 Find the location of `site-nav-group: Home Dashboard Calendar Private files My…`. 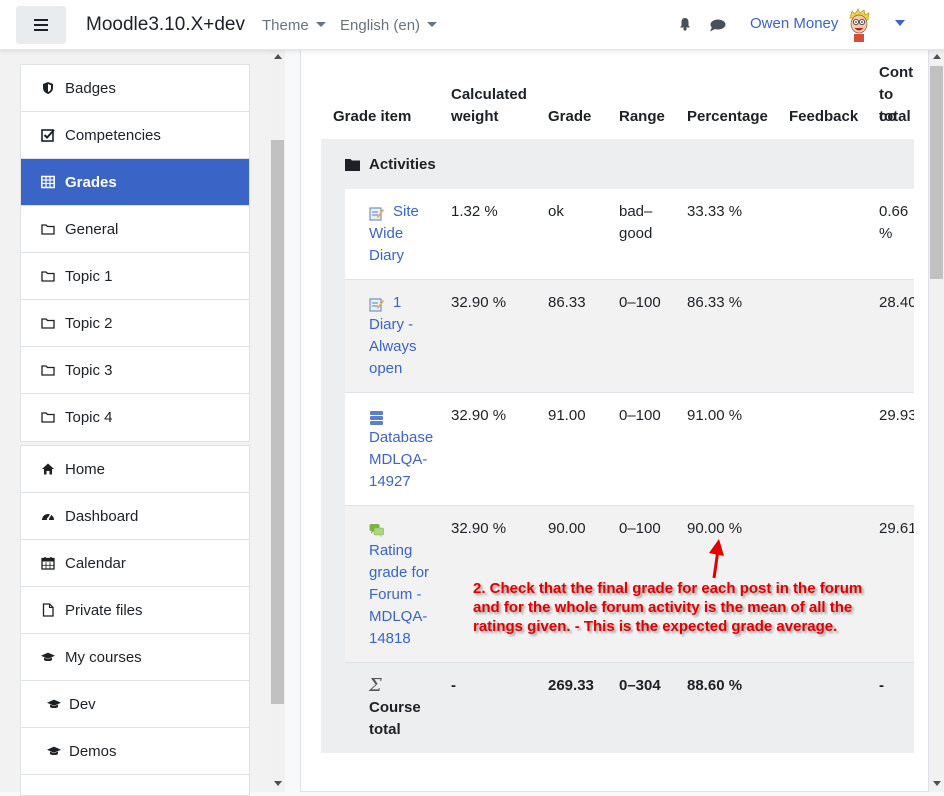

site-nav-group: Home Dashboard Calendar Private files My… is located at coordinates (135, 620).